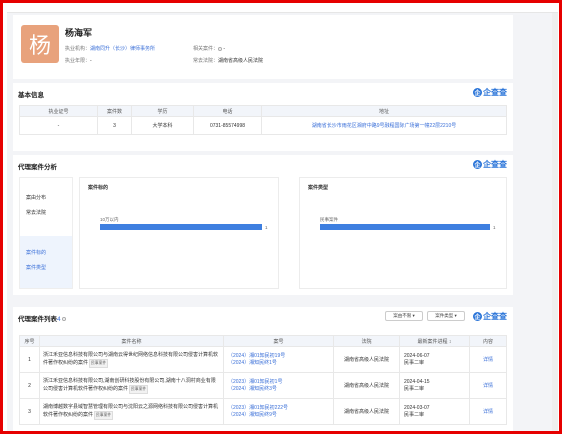  Describe the element at coordinates (42, 318) in the screenshot. I see `cases-list-title: 代理案件列表4` at that location.